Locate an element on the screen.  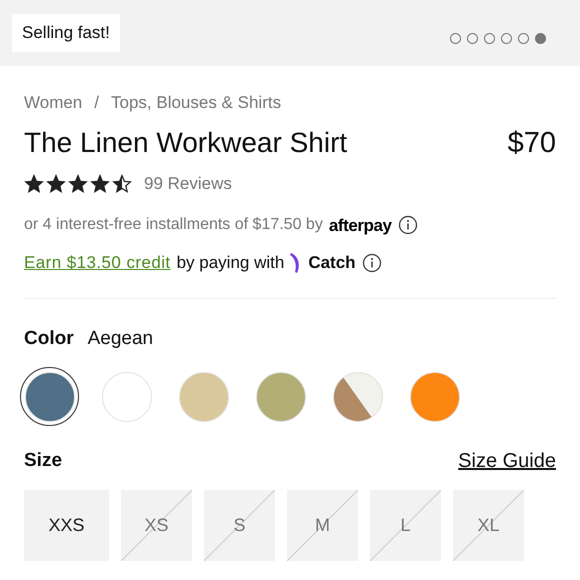
breadcrumb-link: Tops, Blouses & Shirts is located at coordinates (196, 103).